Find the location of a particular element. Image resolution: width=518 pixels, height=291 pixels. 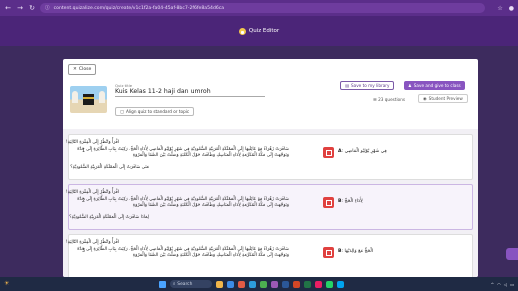

answer-text: لِأَدَاءِ الْحَجِّ is located at coordinates (353, 201).